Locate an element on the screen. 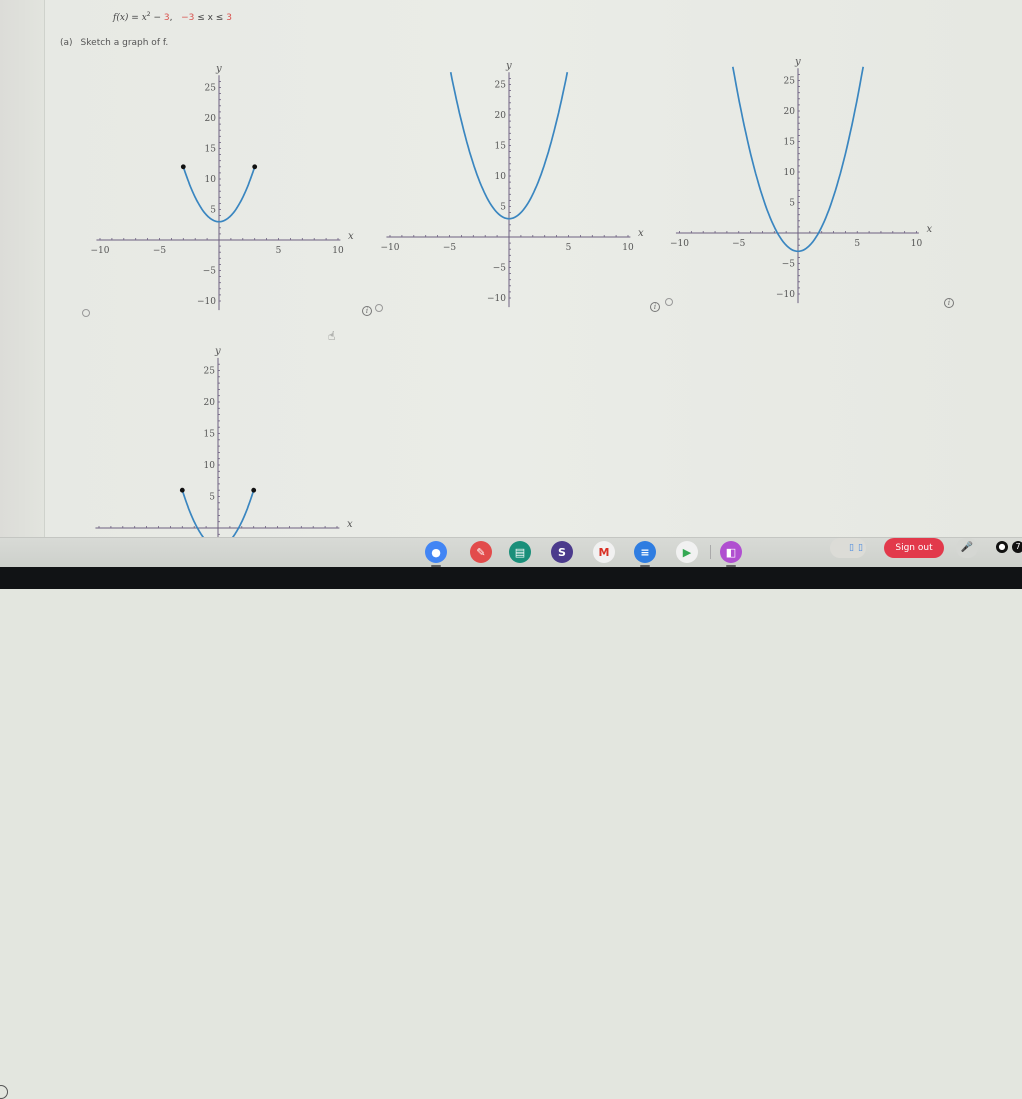 The width and height of the screenshot is (1022, 1099). status-icon: ● is located at coordinates (1002, 547).